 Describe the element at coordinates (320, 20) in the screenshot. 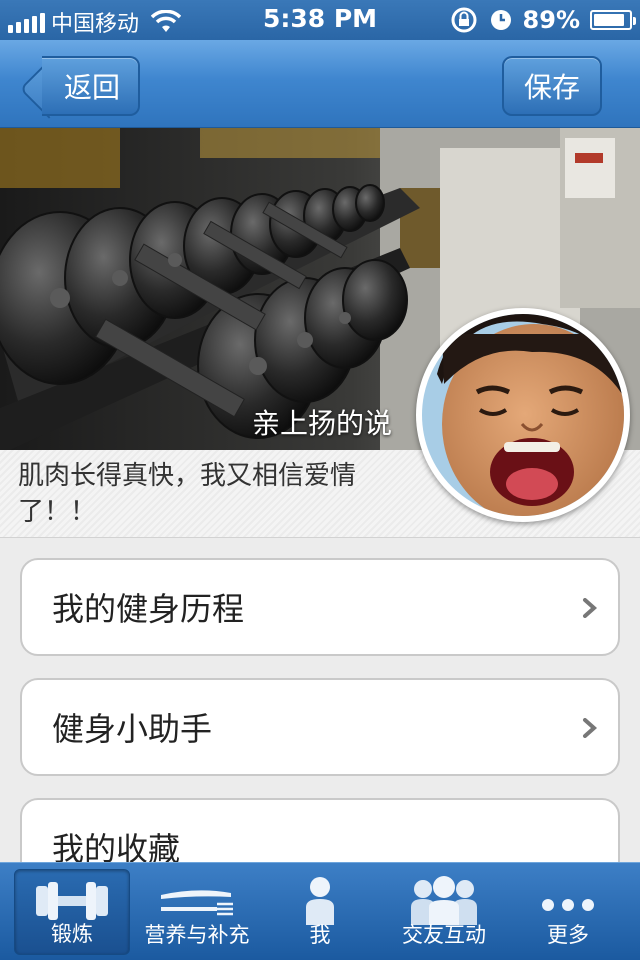

I see `status-bar: 中国移动 5:38 PM 89%` at that location.